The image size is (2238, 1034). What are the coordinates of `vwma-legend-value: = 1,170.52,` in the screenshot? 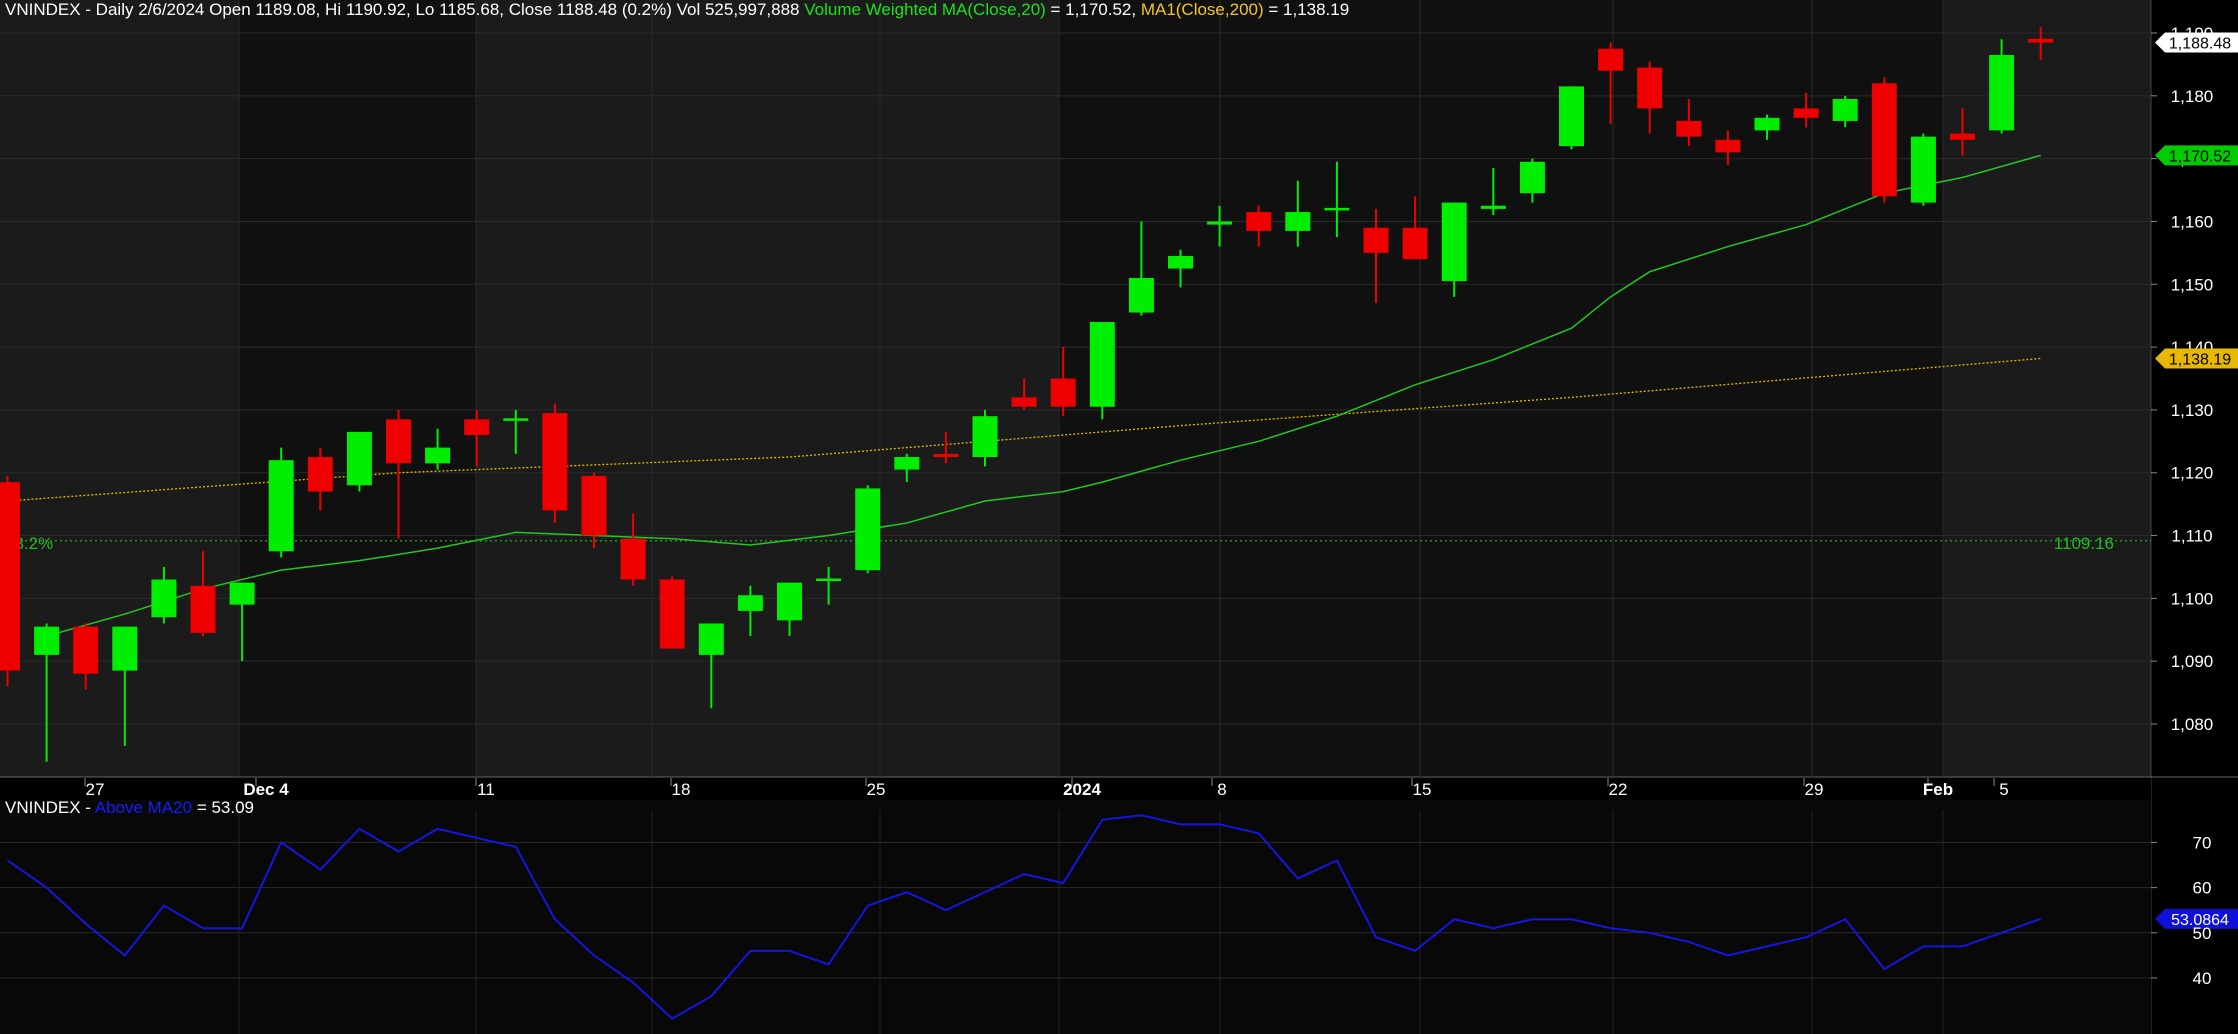 It's located at (1093, 9).